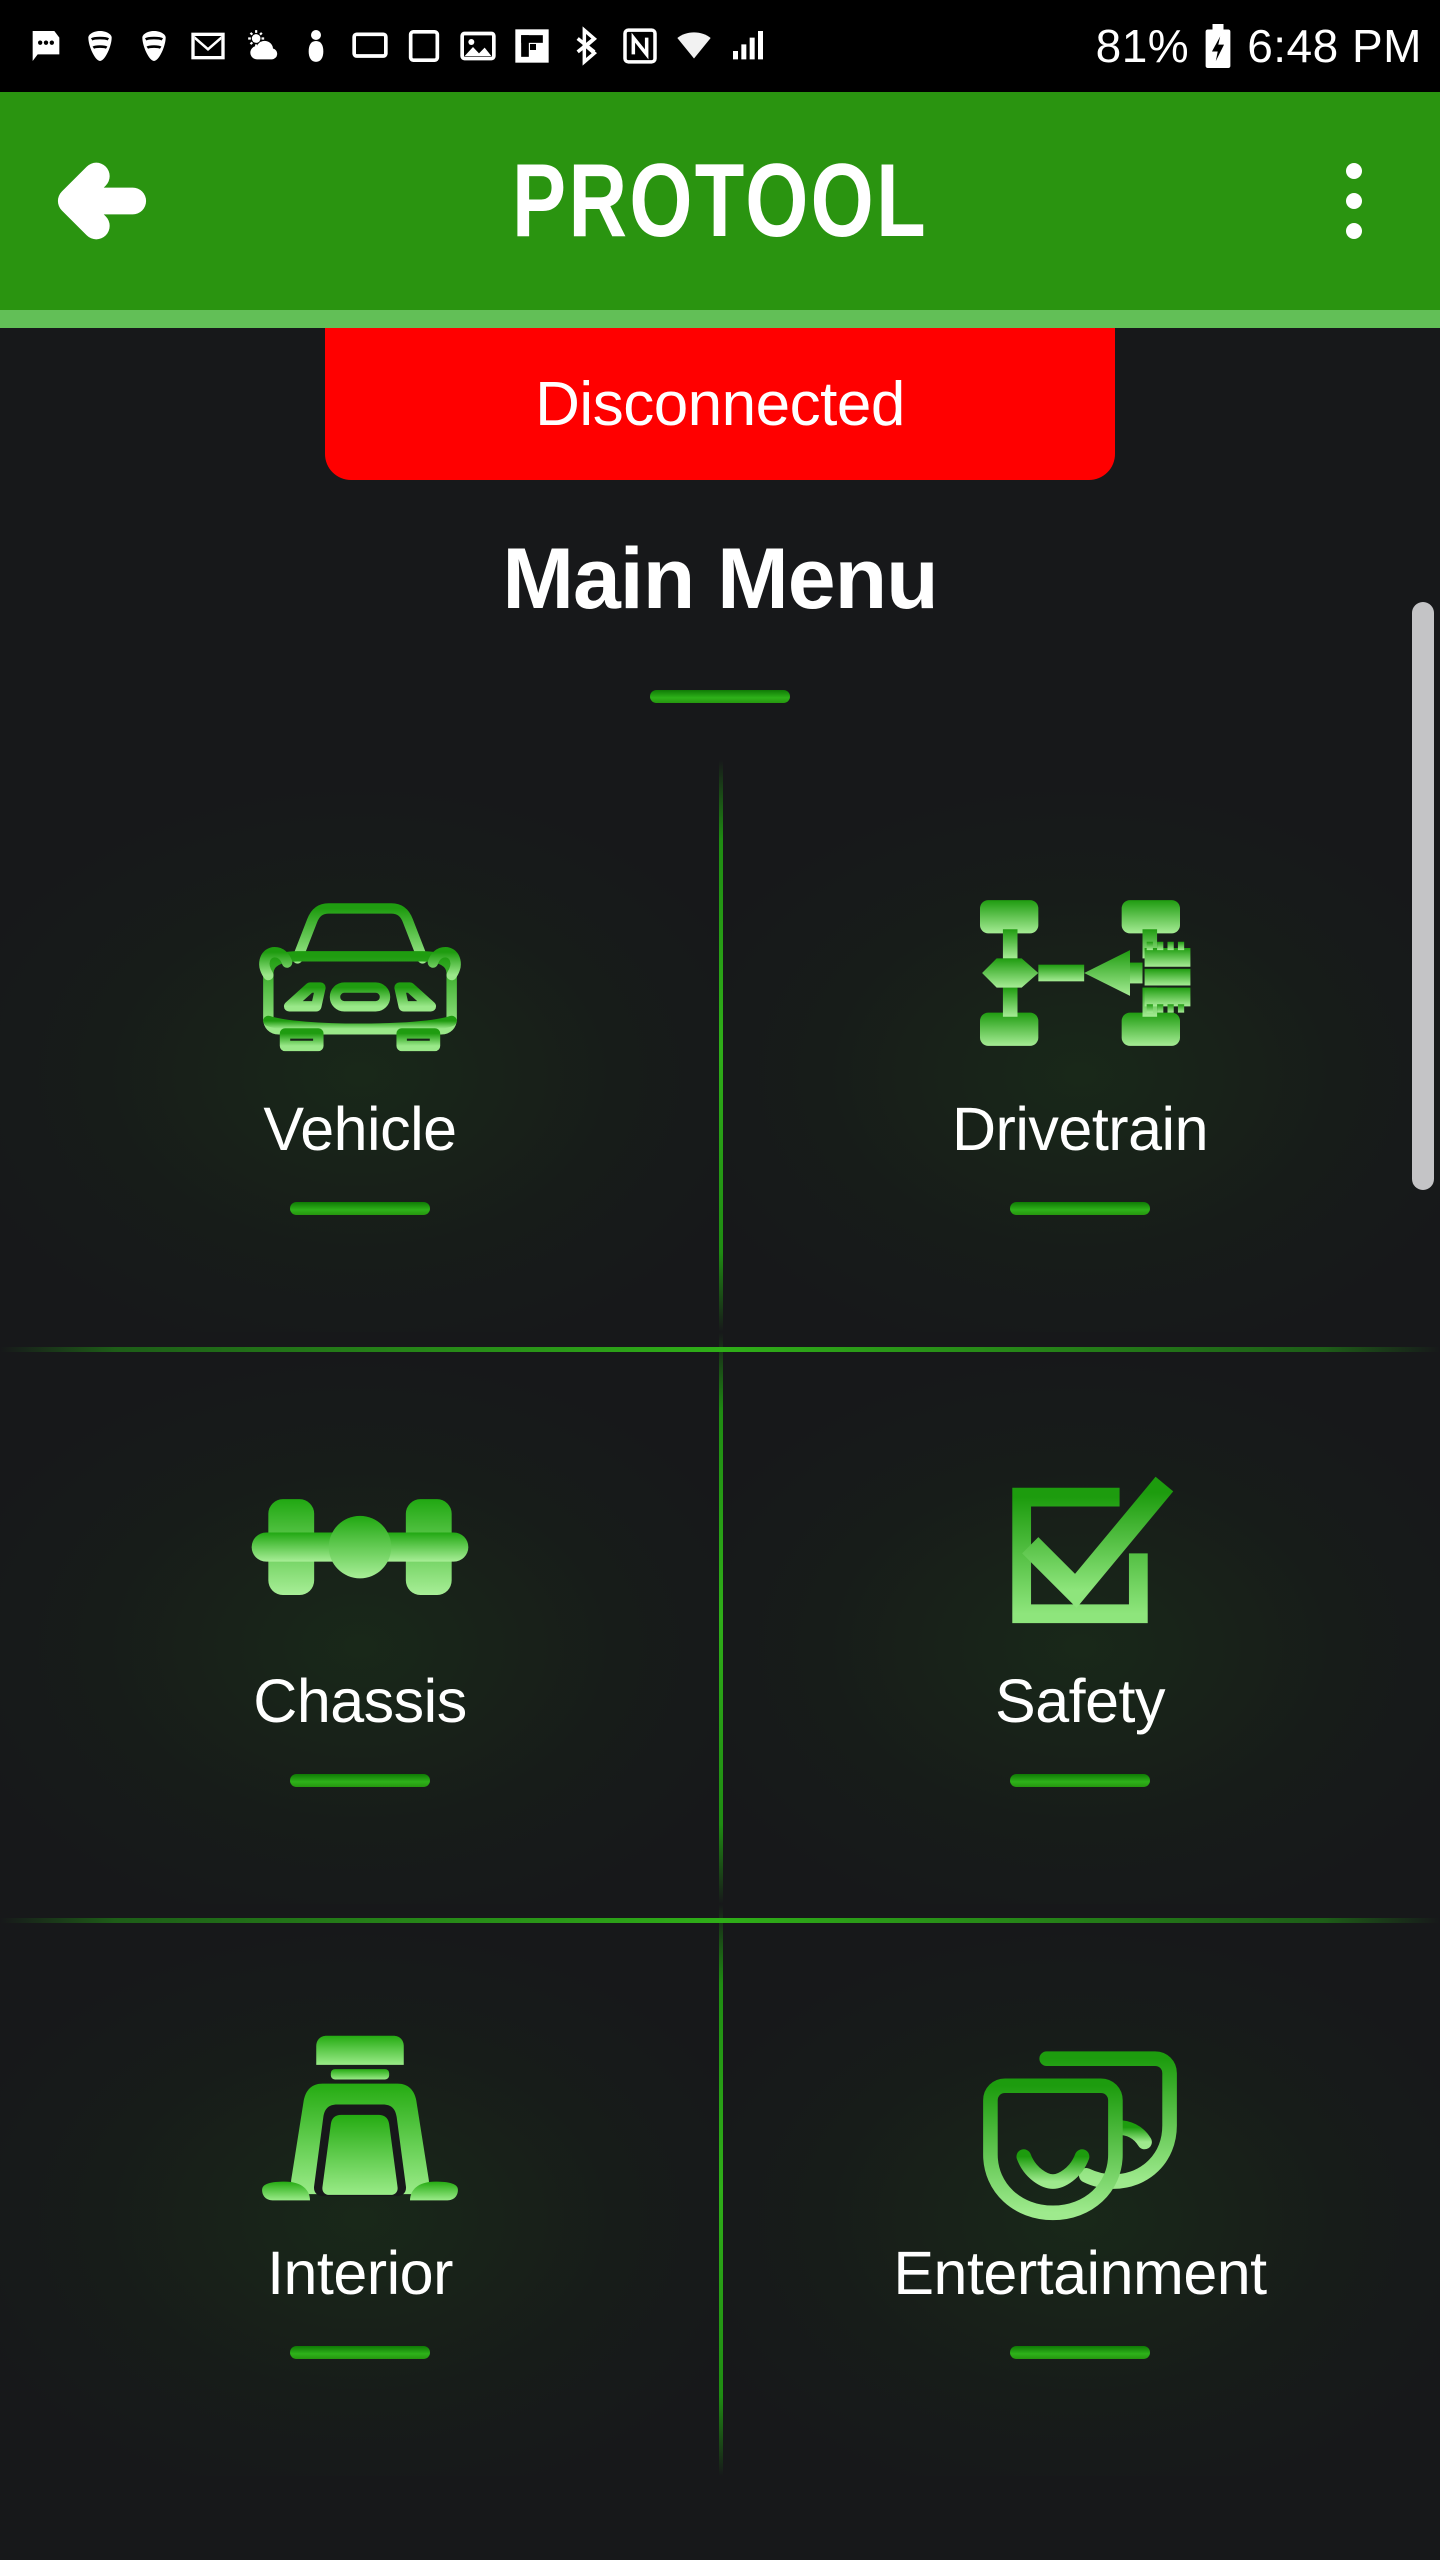  I want to click on person-icon, so click(316, 46).